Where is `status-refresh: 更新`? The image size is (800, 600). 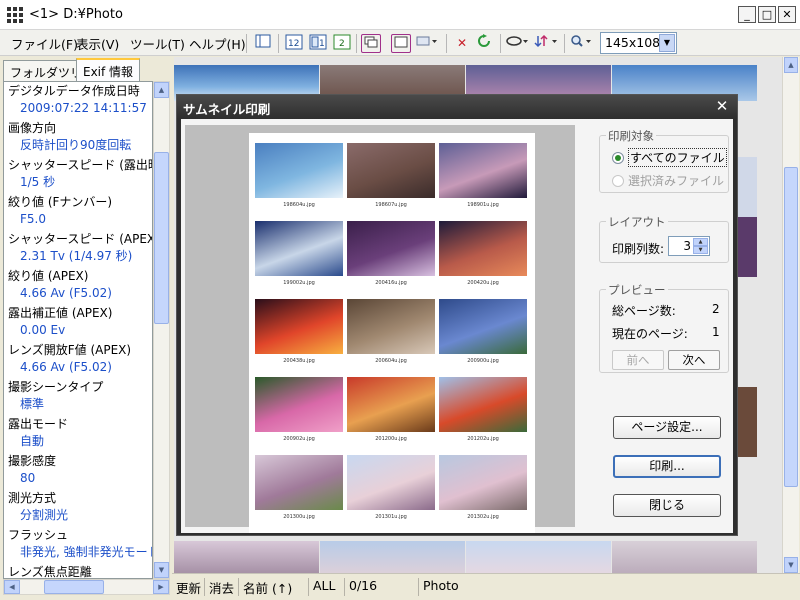 status-refresh: 更新 is located at coordinates (186, 587).